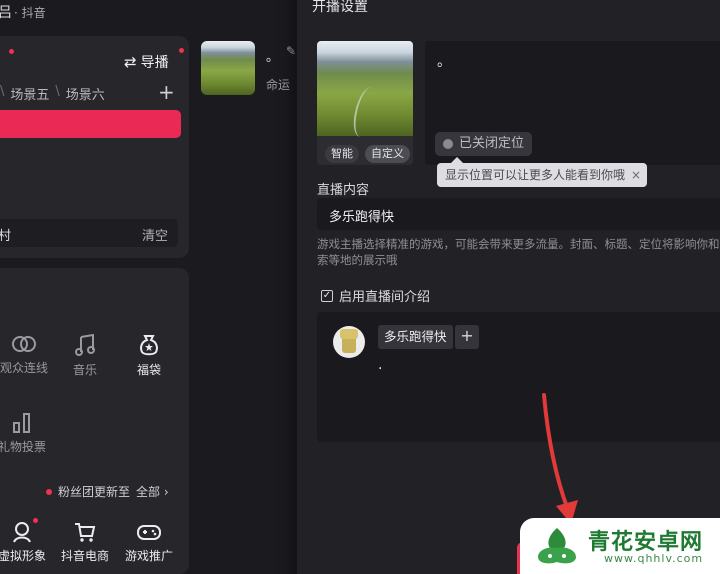  Describe the element at coordinates (492, 143) in the screenshot. I see `location-button-label: 已关闭定位` at that location.